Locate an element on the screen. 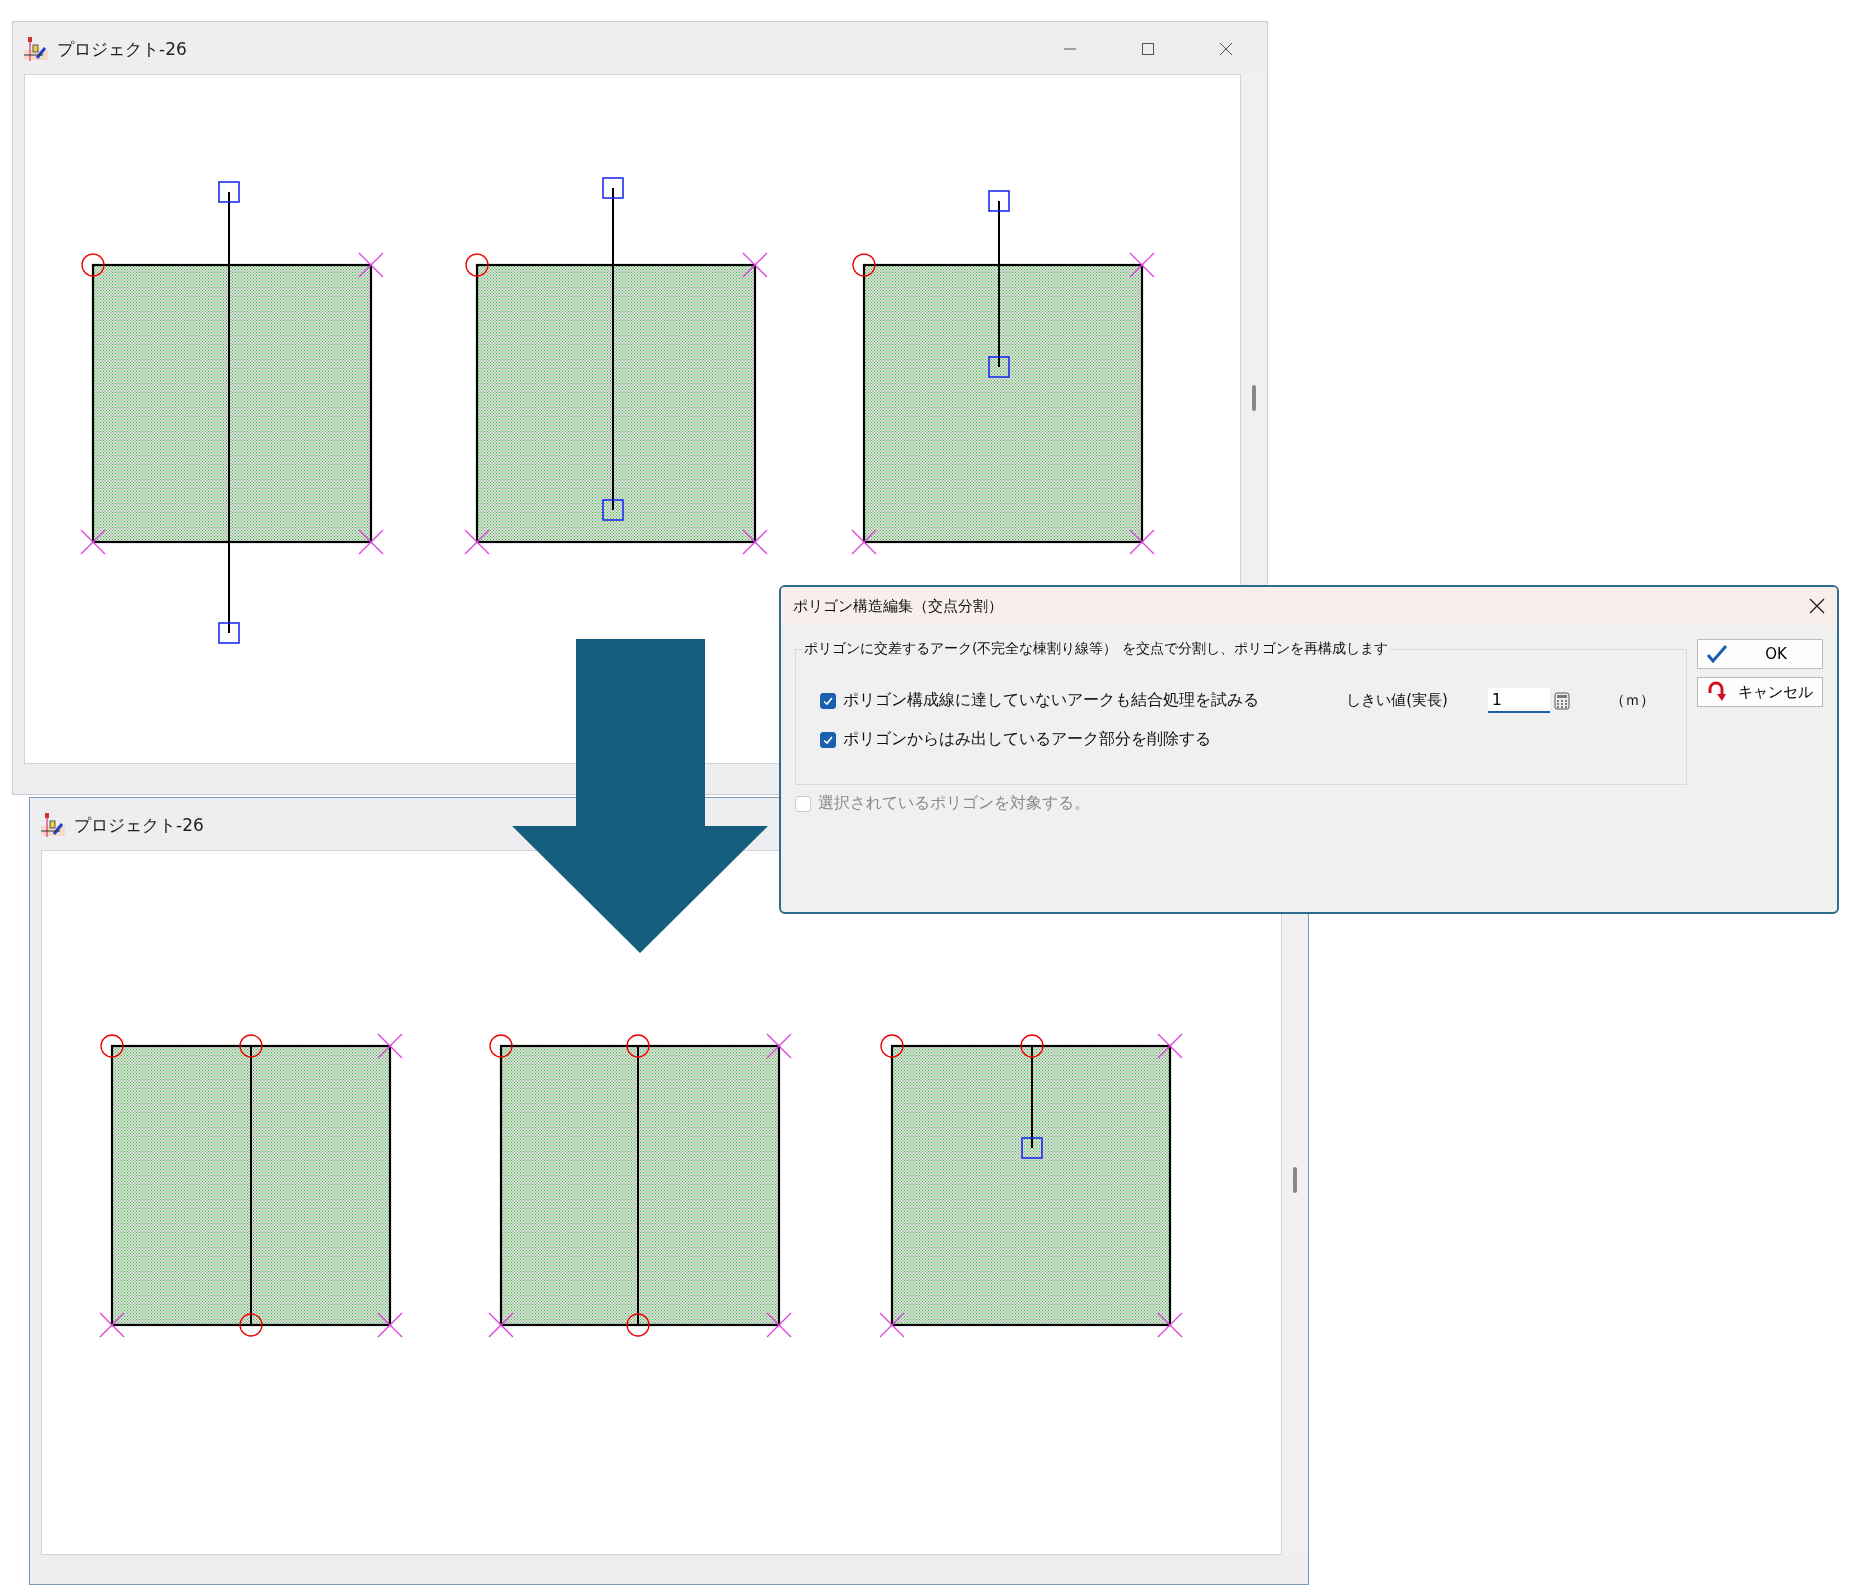 The height and width of the screenshot is (1596, 1866). unit-label: （ｍ） is located at coordinates (1632, 700).